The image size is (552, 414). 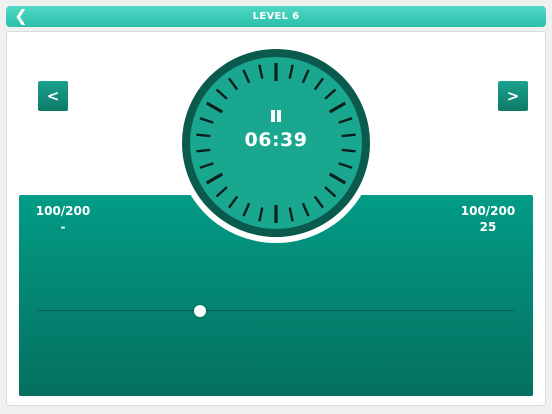 I want to click on right-stat-sub: 25, so click(x=488, y=227).